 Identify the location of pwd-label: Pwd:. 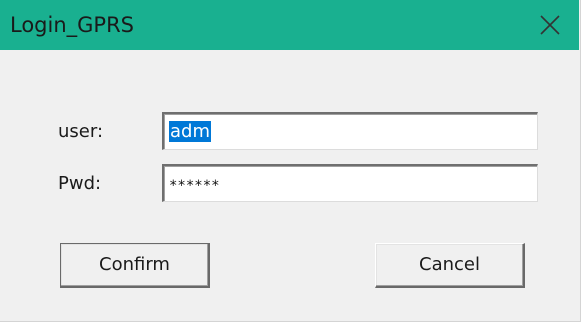
(80, 183).